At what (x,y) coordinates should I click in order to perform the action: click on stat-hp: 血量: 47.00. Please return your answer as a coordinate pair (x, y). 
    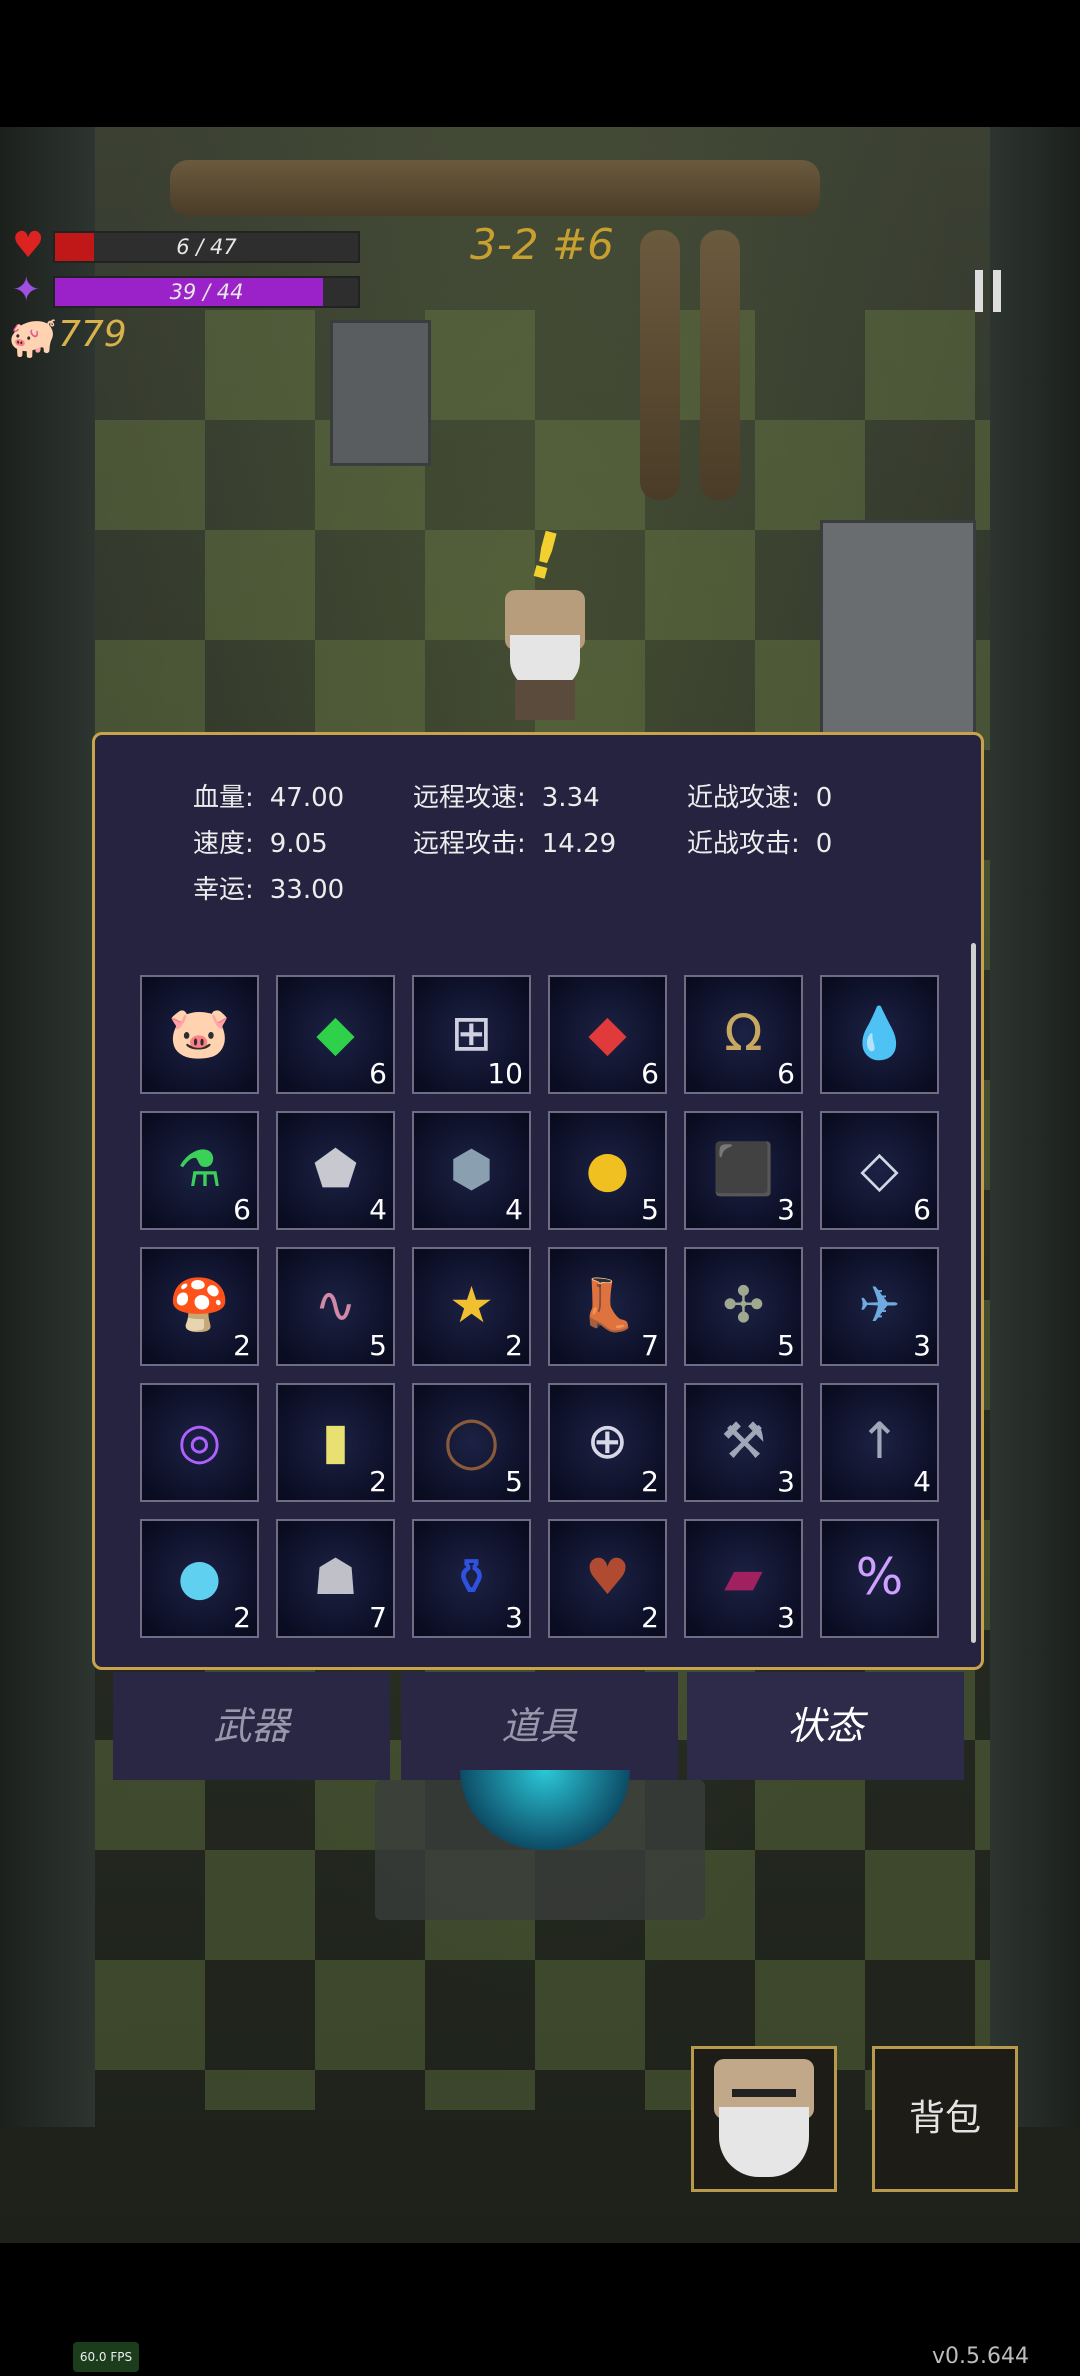
    Looking at the image, I should click on (268, 795).